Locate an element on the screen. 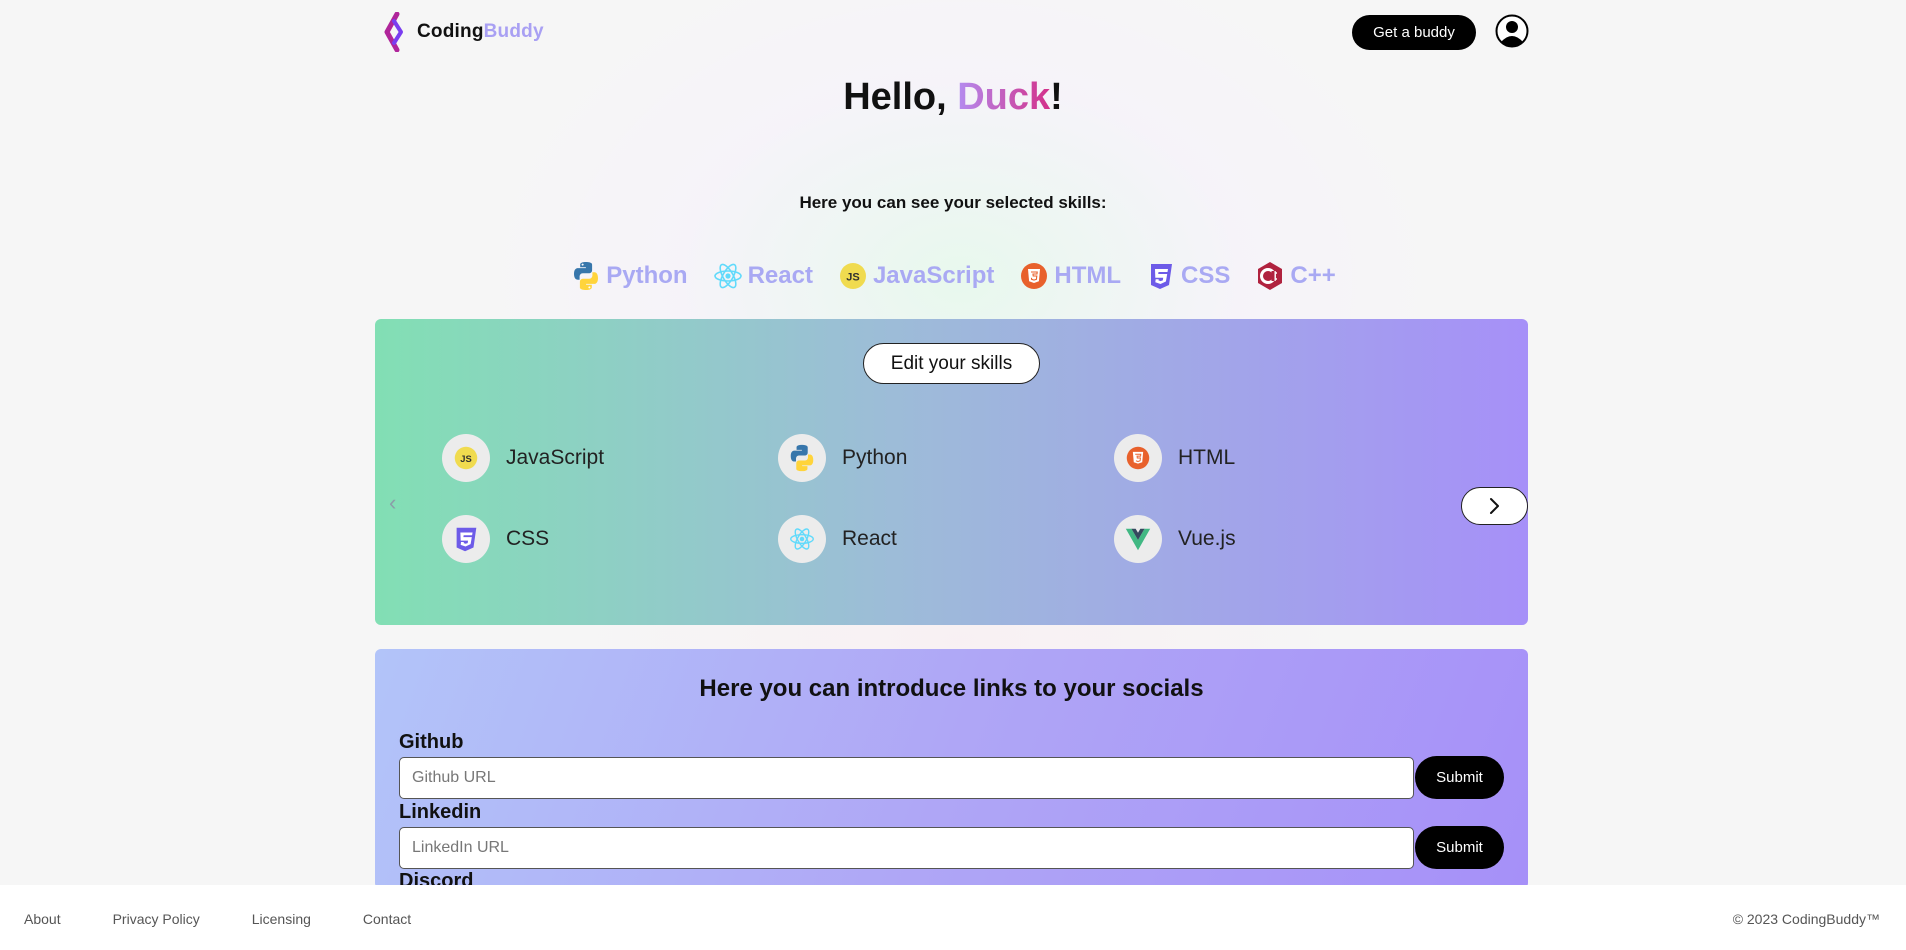 The width and height of the screenshot is (1906, 950). skill-option-css: CSS is located at coordinates (495, 539).